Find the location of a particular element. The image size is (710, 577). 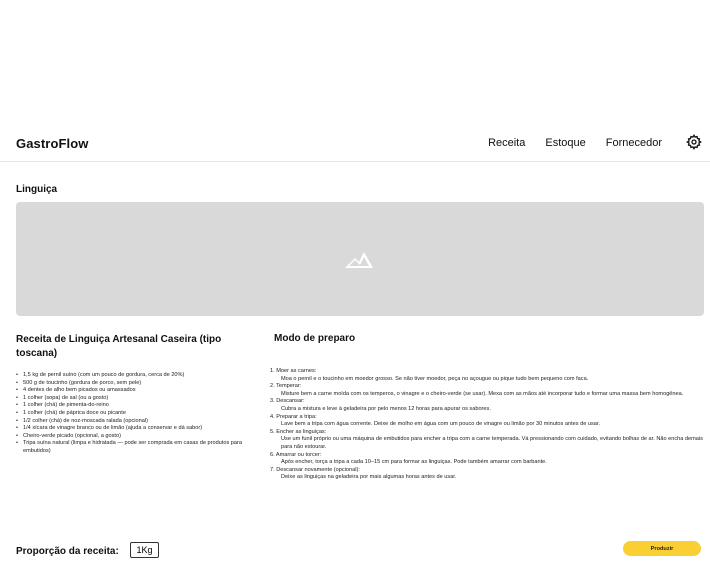

ingredient-item: Cheiro-verde picado (opcional, a gosto) is located at coordinates (131, 437).